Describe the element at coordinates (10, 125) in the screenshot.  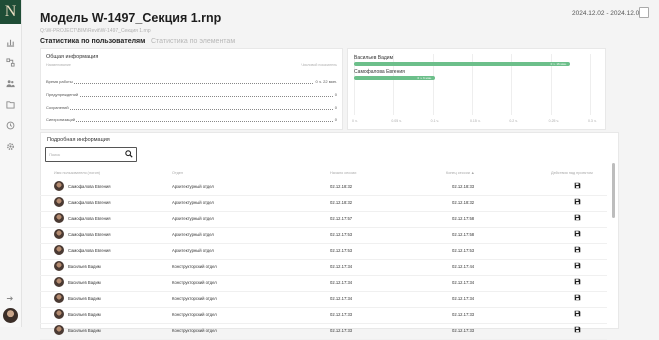
I see `history-icon` at that location.